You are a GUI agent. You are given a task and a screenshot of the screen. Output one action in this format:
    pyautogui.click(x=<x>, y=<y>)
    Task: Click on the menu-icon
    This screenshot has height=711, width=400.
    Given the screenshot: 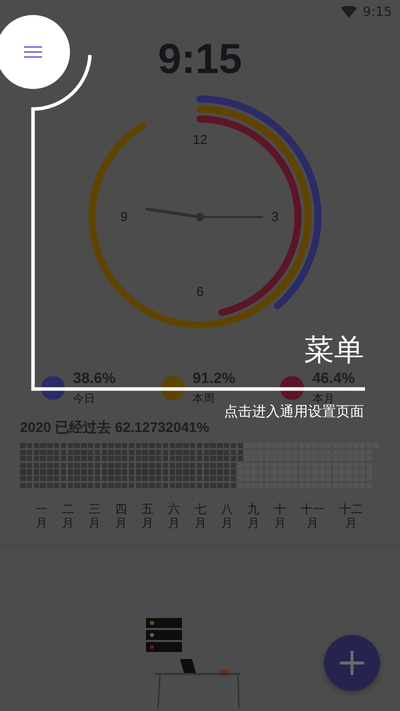 What is the action you would take?
    pyautogui.click(x=33, y=52)
    